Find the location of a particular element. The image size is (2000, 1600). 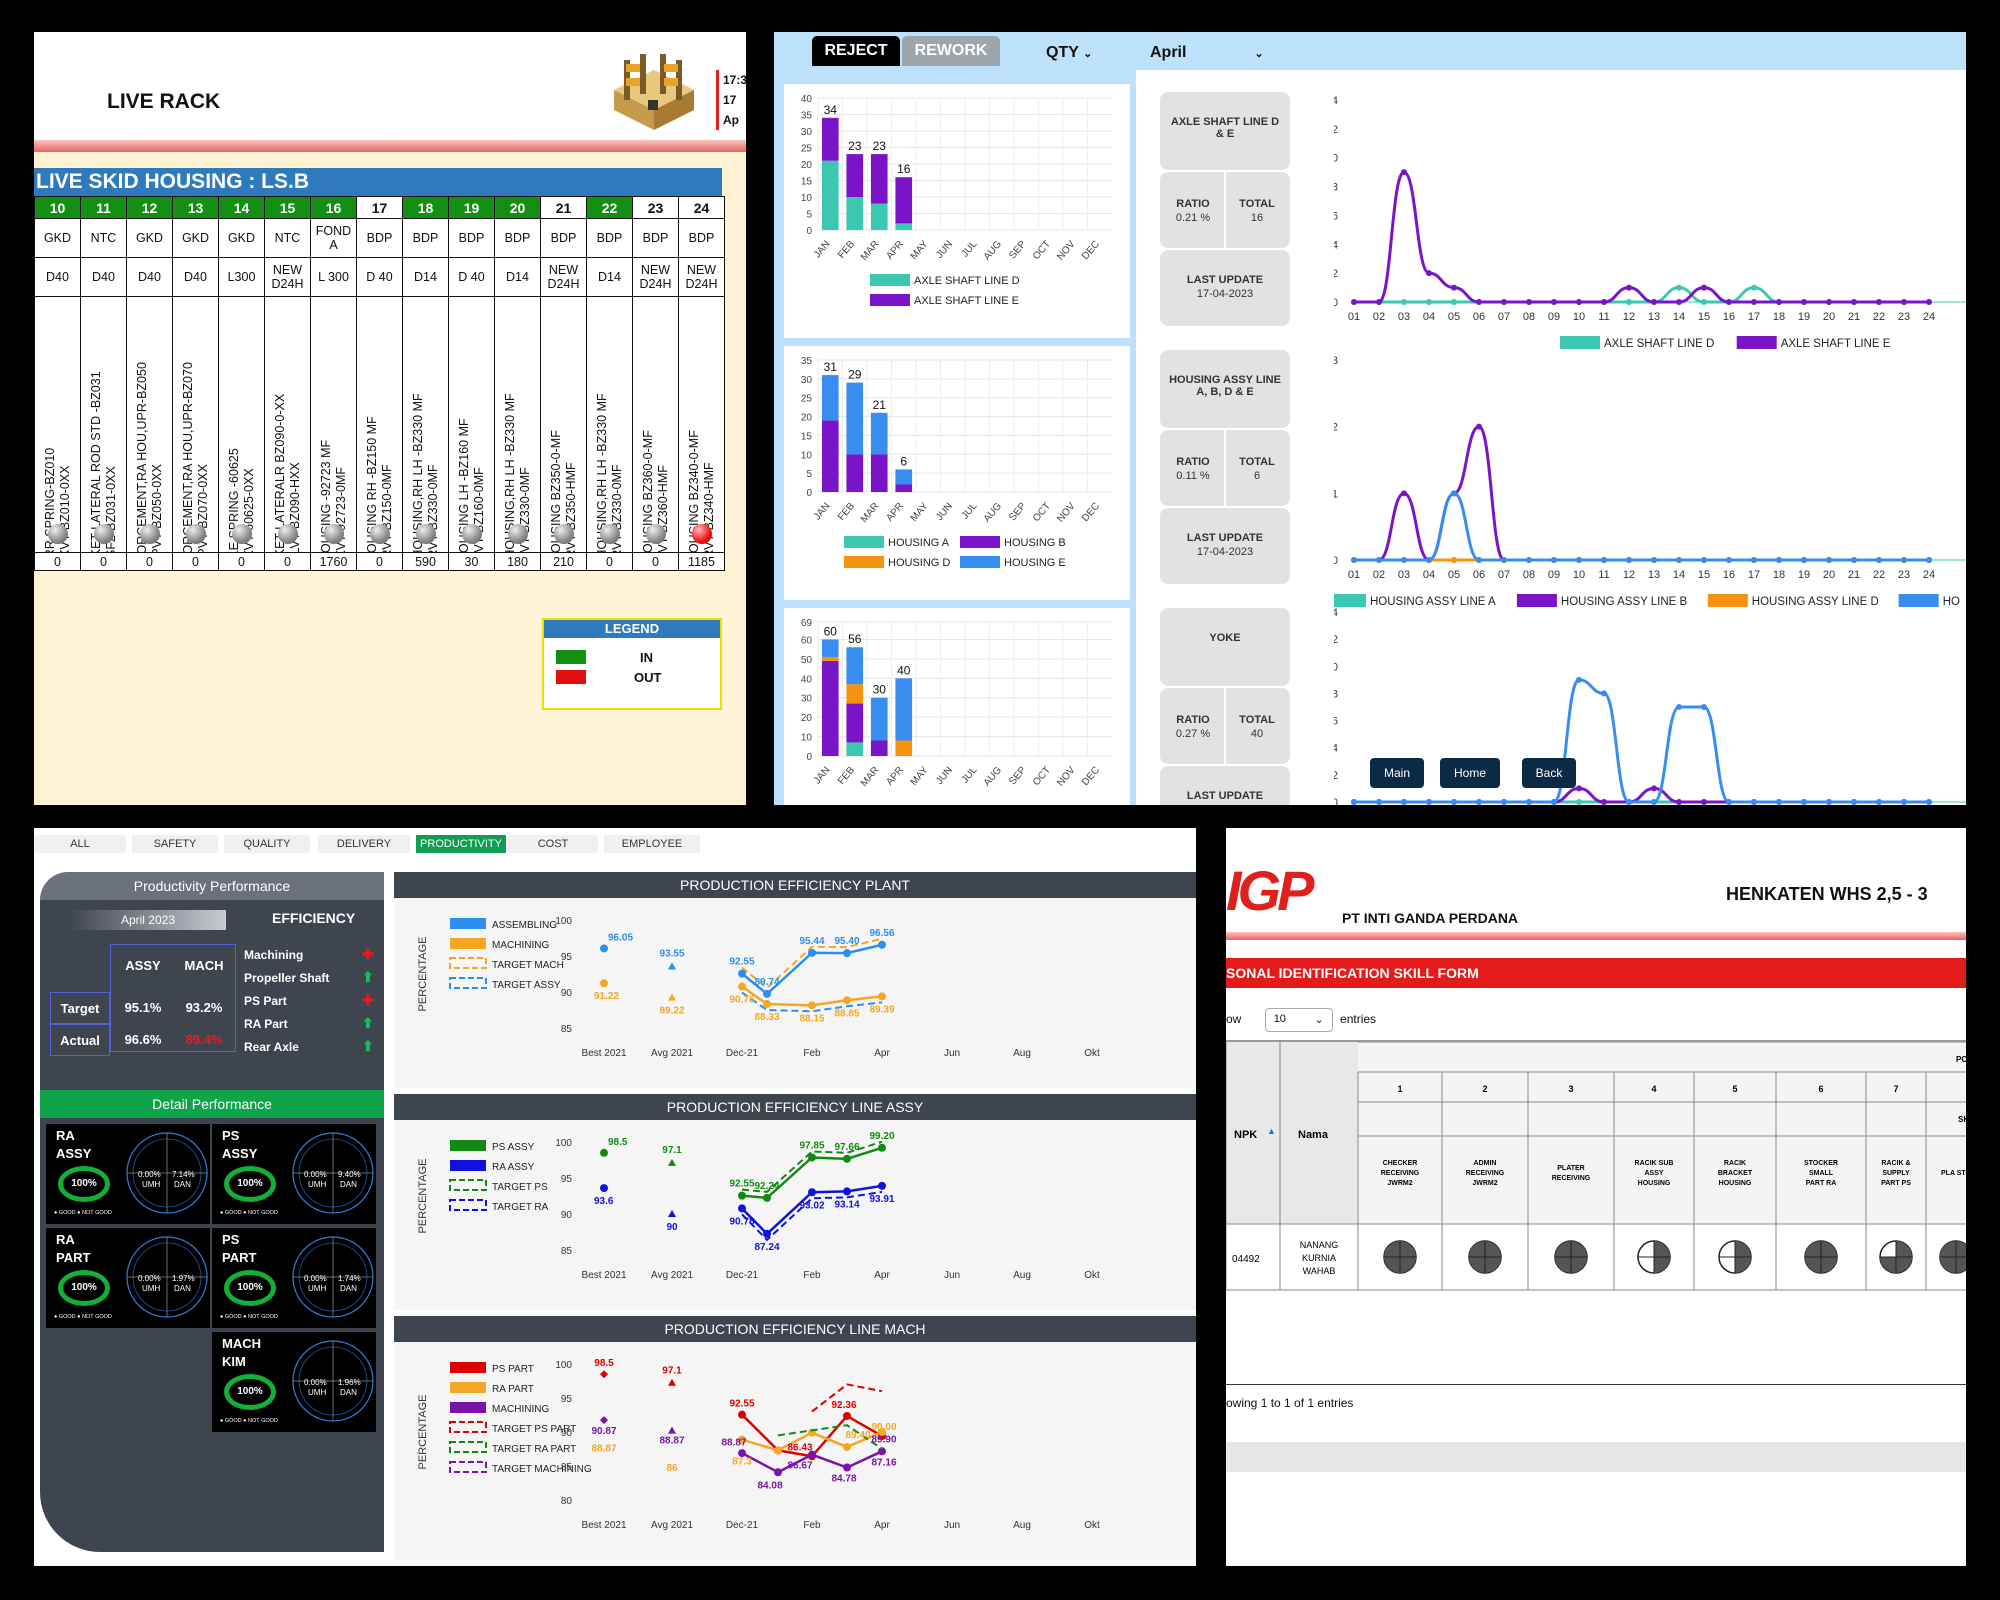

month-label: April 2023 is located at coordinates (148, 920).